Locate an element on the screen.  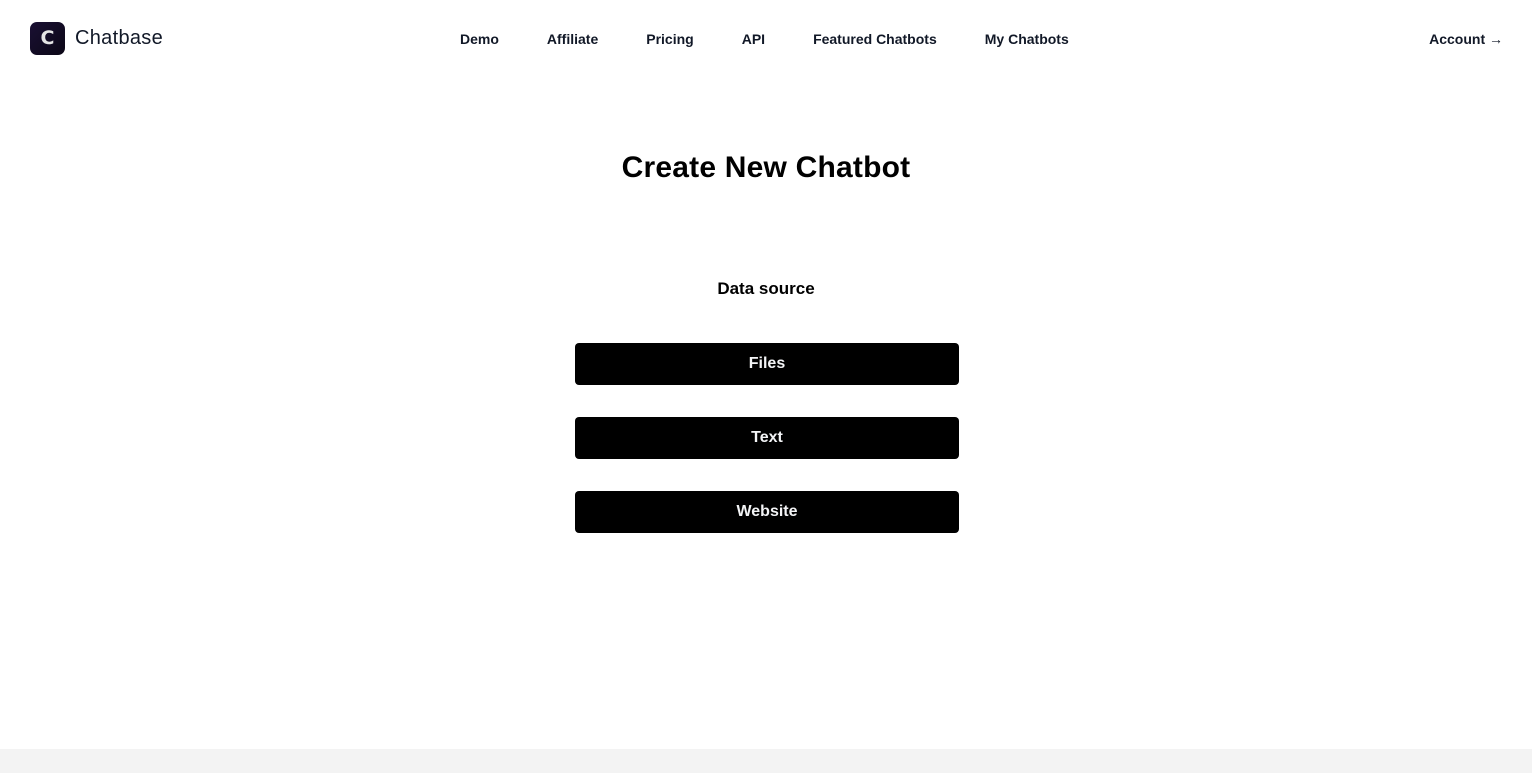
chatbase-logo-icon: C is located at coordinates (47, 38).